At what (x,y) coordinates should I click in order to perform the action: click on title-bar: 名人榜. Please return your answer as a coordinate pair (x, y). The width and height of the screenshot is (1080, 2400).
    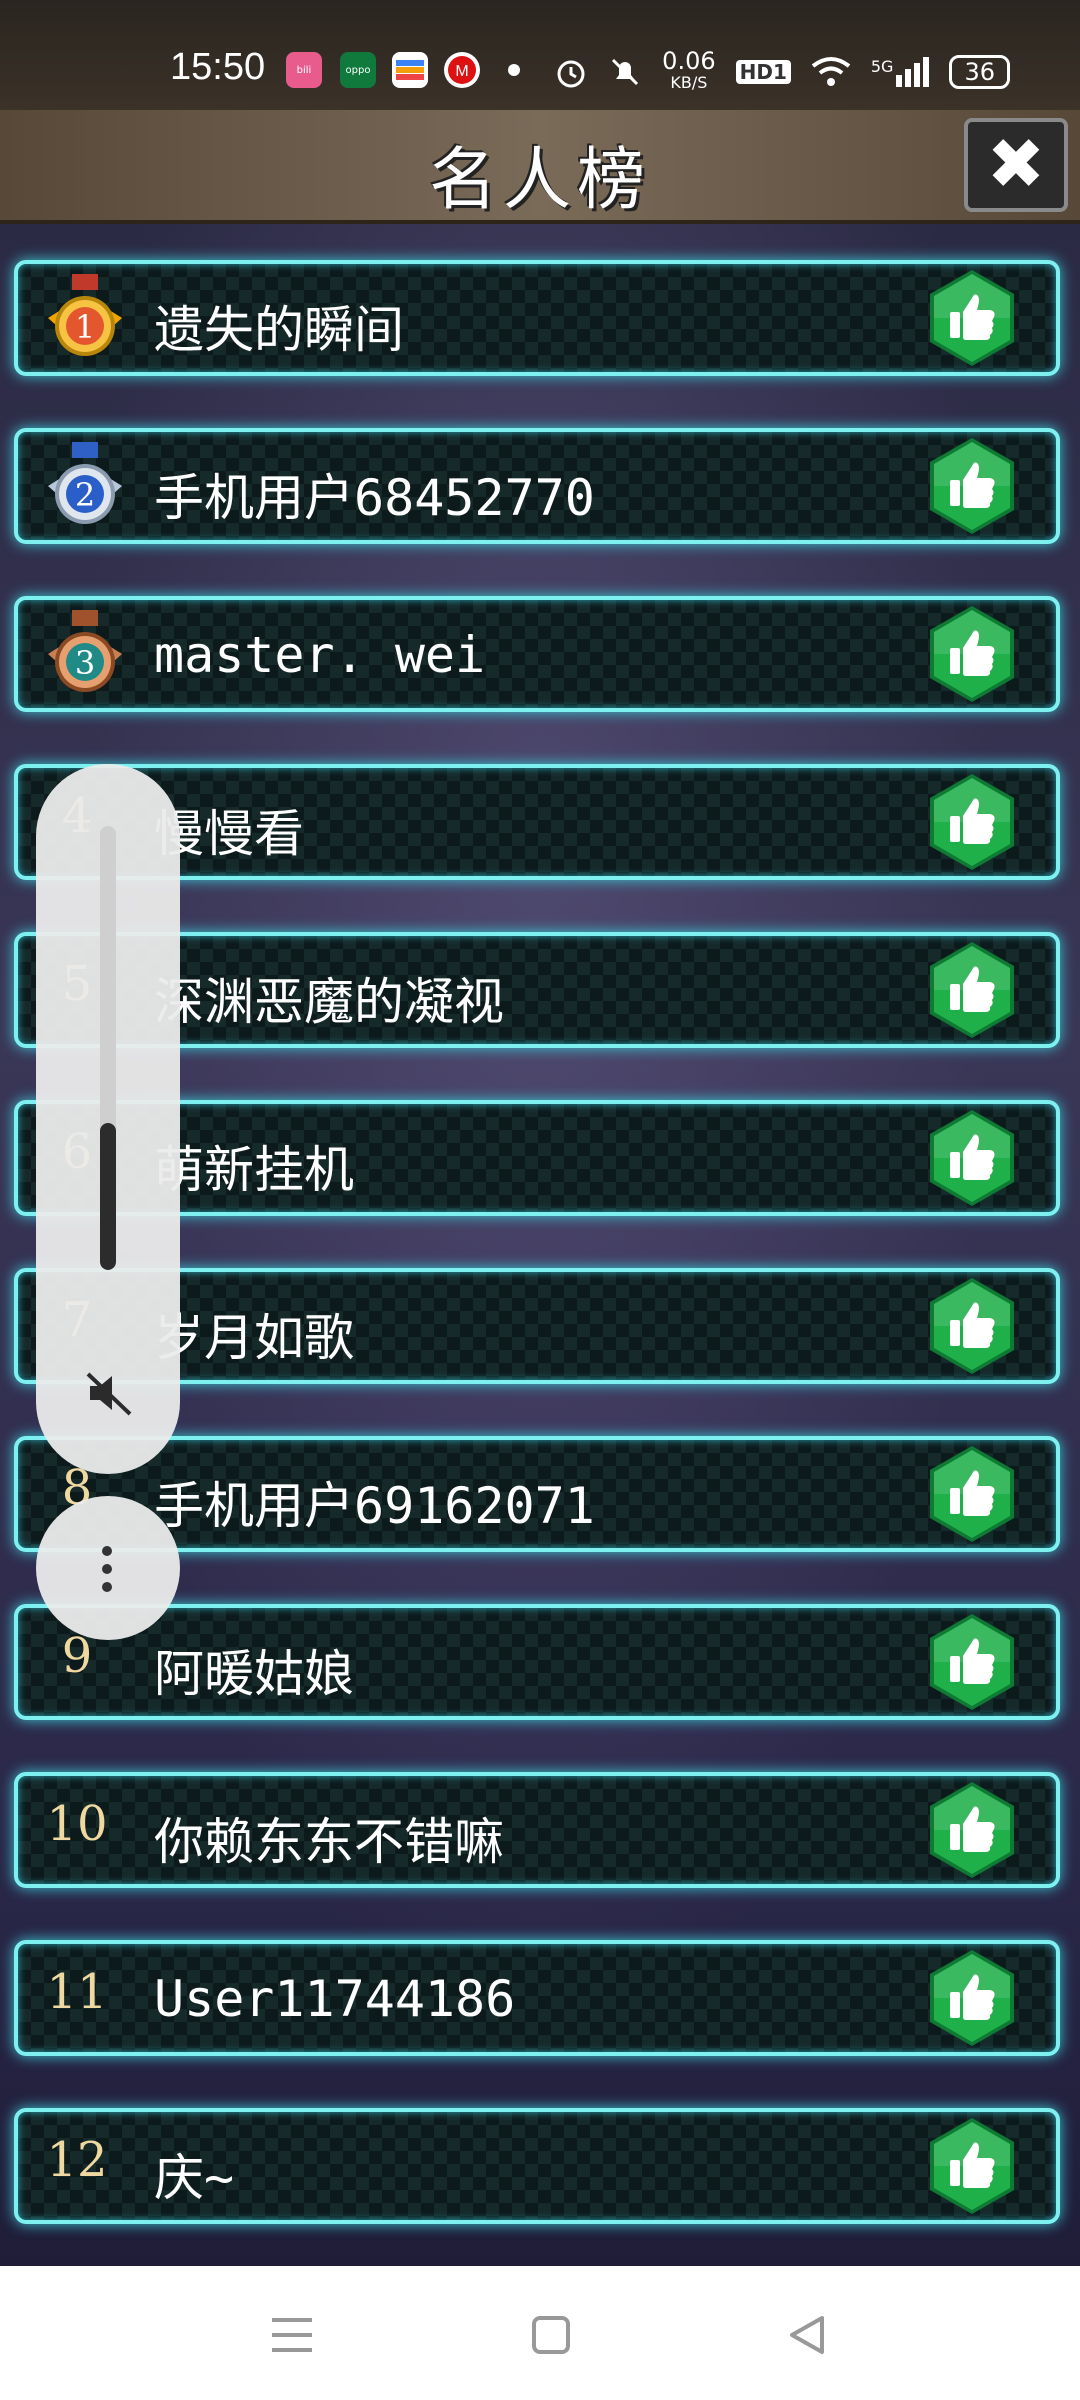
    Looking at the image, I should click on (540, 167).